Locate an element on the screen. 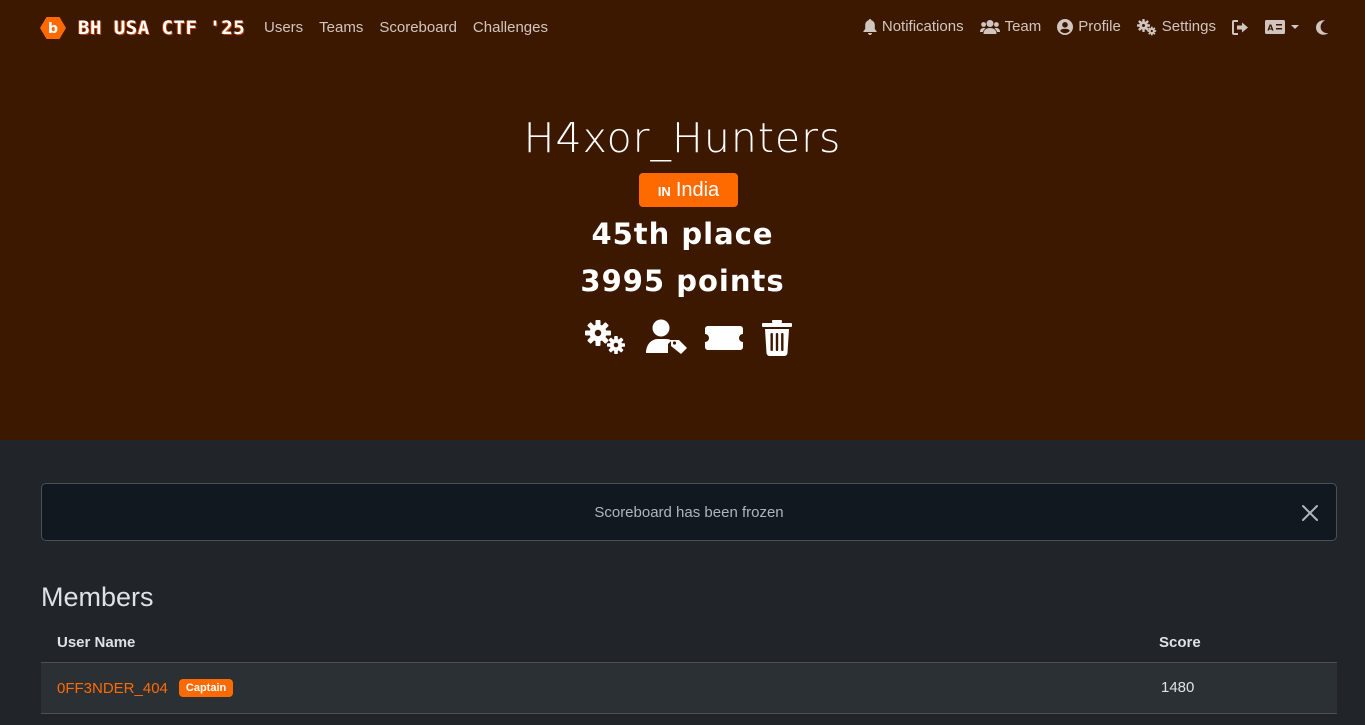  nav-notifications: Notifications is located at coordinates (913, 27).